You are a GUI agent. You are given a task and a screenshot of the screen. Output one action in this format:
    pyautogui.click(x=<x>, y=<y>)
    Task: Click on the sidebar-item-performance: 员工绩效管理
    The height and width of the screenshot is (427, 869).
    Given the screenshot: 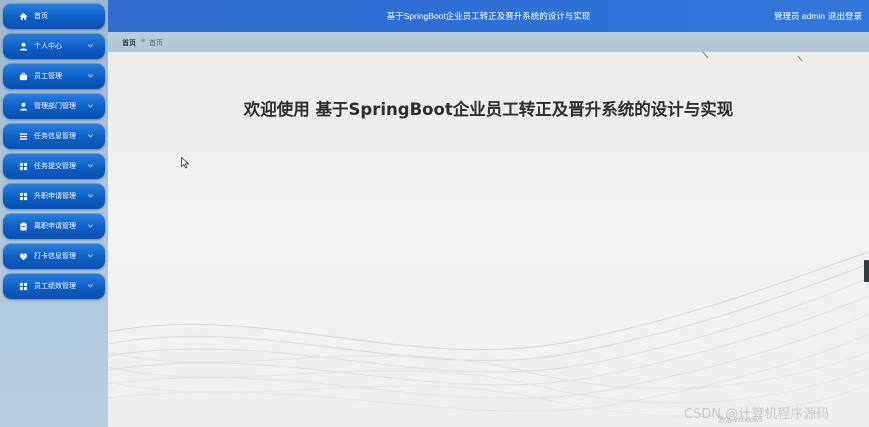 What is the action you would take?
    pyautogui.click(x=54, y=286)
    